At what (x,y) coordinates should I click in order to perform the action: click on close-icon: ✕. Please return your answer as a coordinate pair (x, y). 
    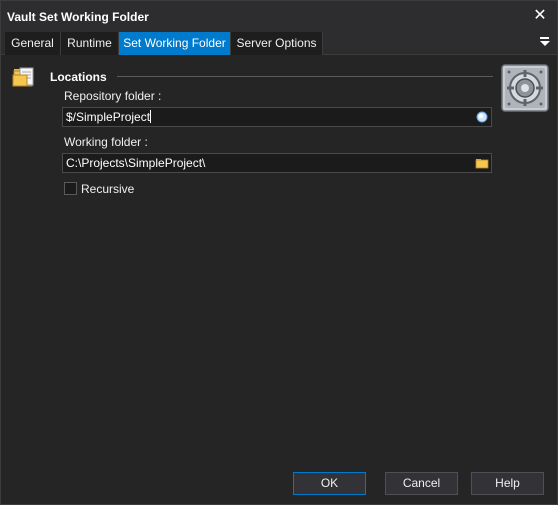
    Looking at the image, I should click on (540, 16).